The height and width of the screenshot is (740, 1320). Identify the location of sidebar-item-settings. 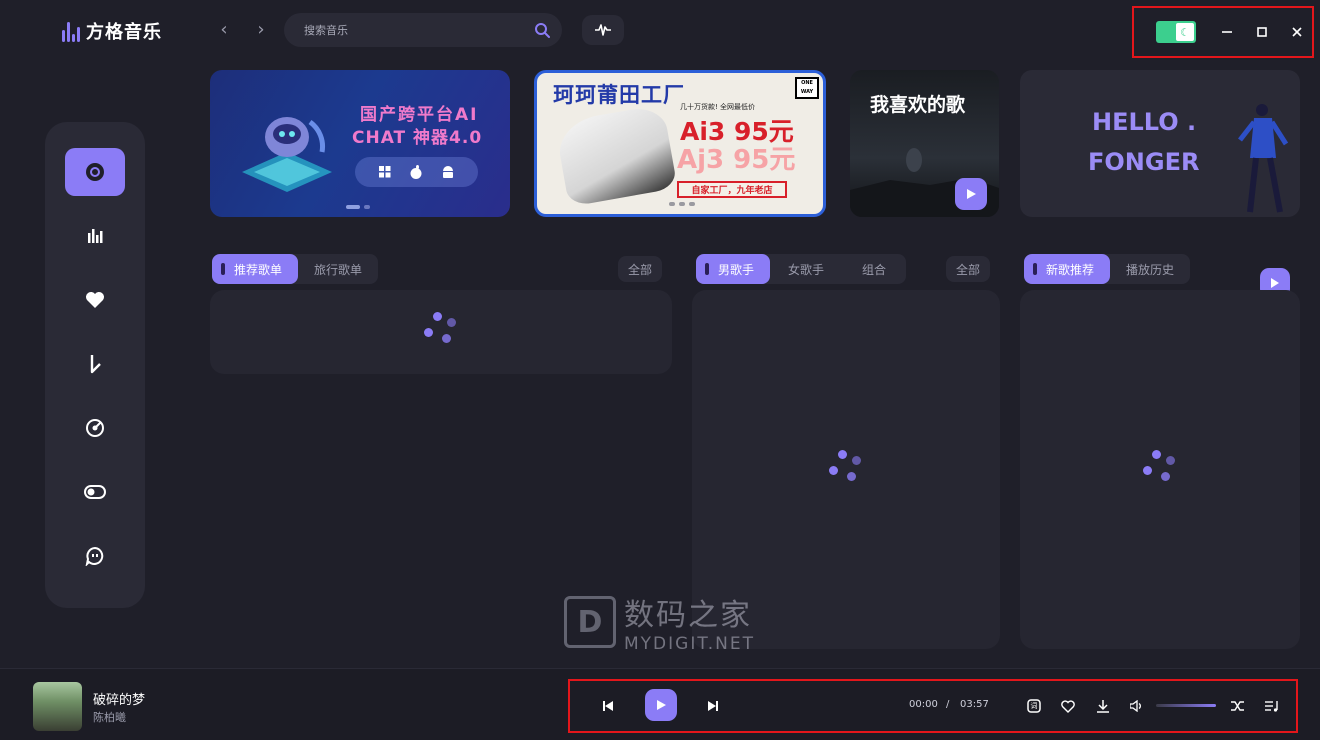
(95, 492).